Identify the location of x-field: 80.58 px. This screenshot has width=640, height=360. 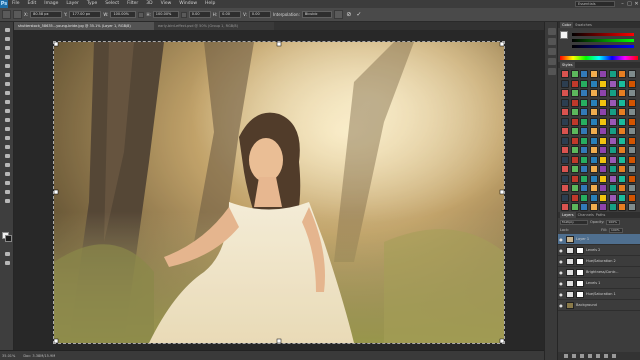
(46, 14).